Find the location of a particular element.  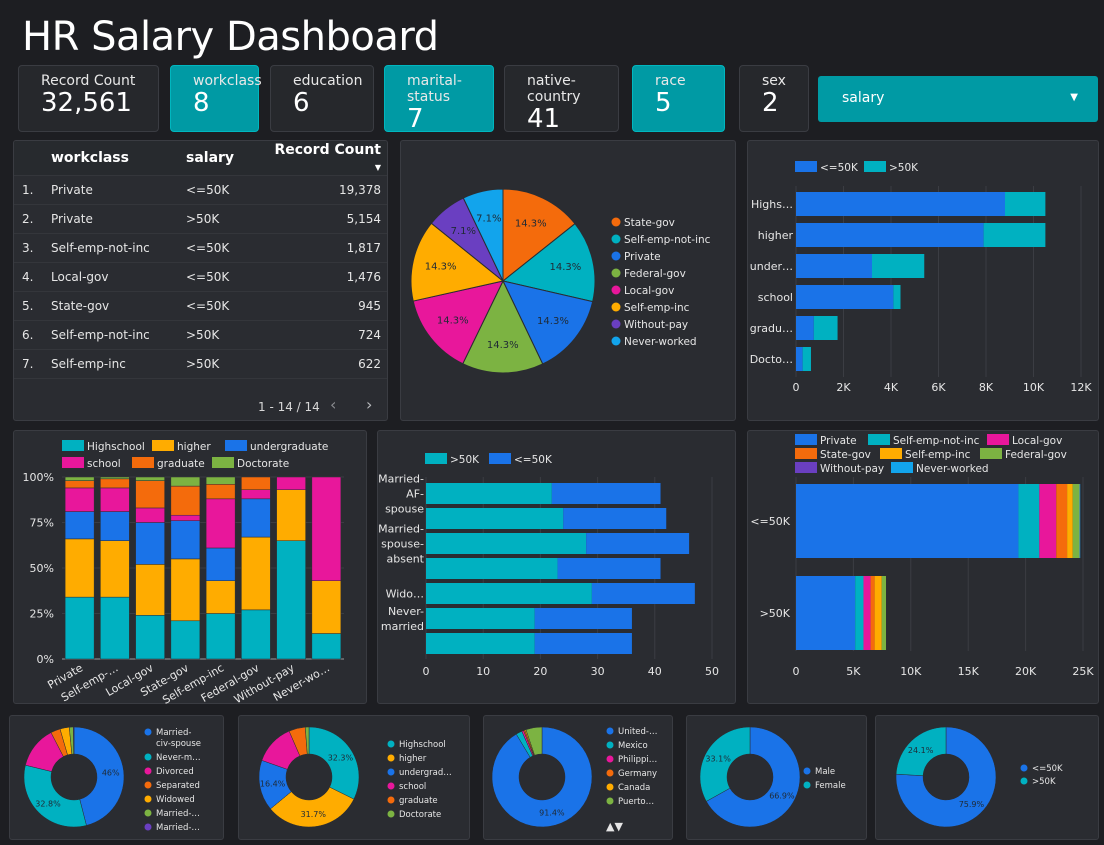

kpi-native-country: native-country 41 is located at coordinates (561, 99).